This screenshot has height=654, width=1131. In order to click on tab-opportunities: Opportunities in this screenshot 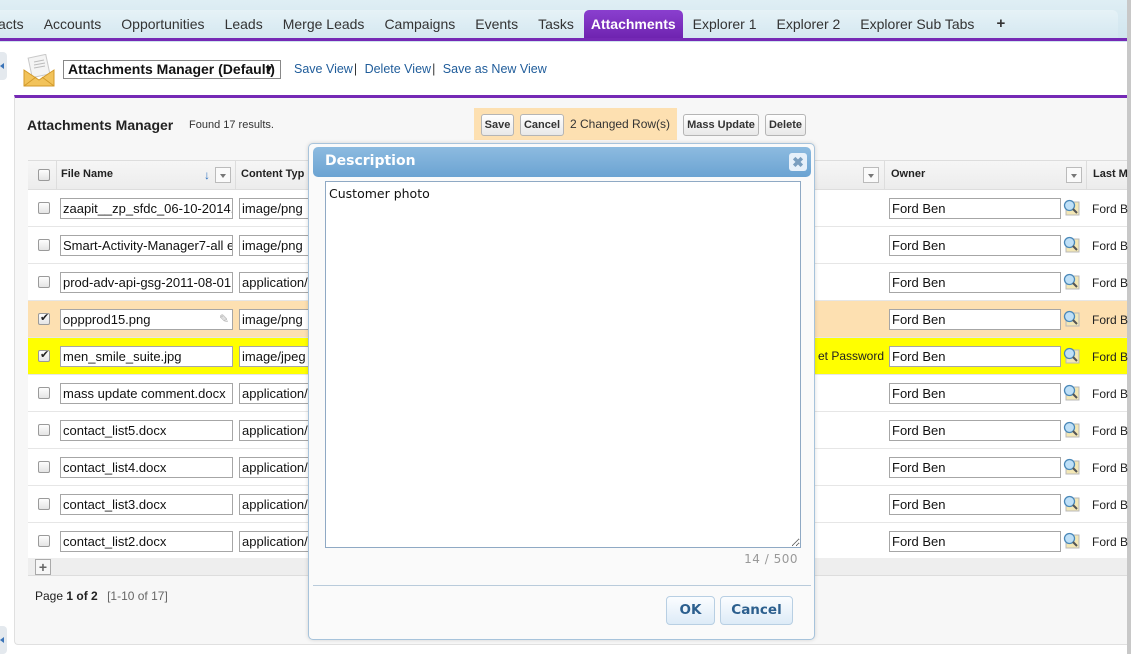, I will do `click(162, 24)`.